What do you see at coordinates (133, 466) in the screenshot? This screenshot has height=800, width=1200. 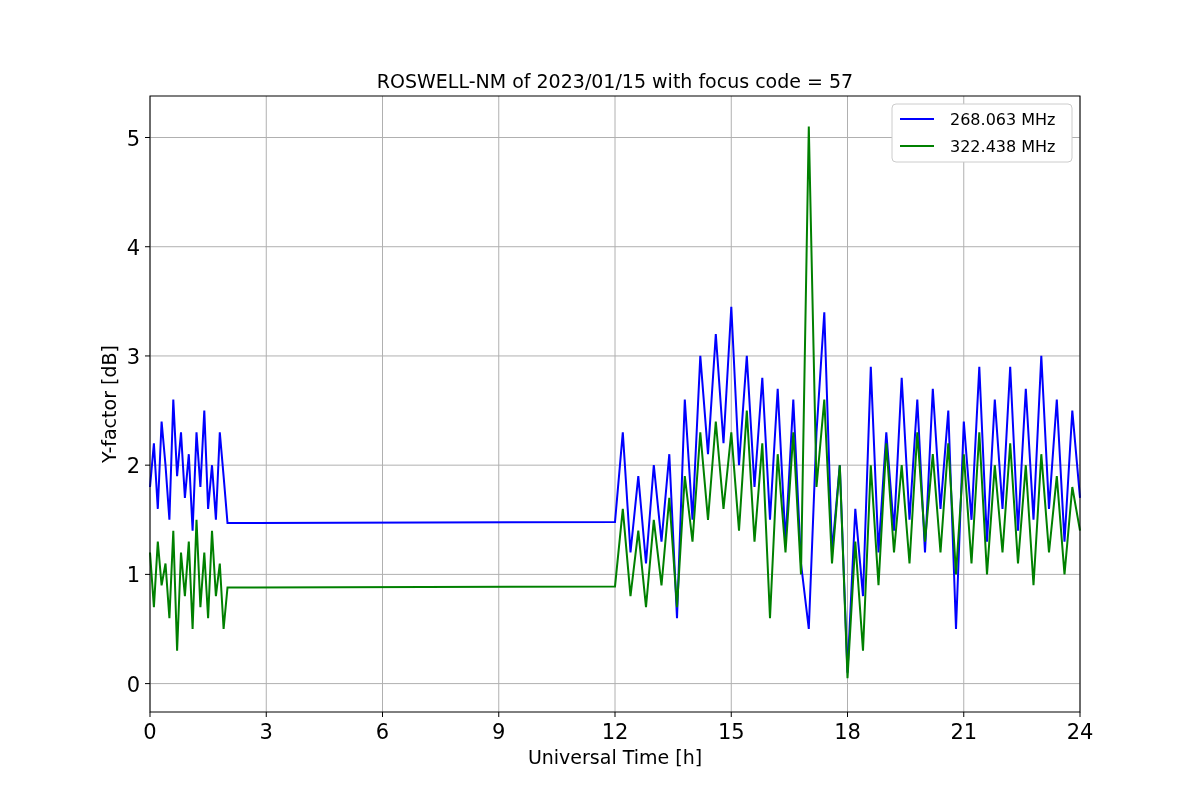 I see `tick-label: 2` at bounding box center [133, 466].